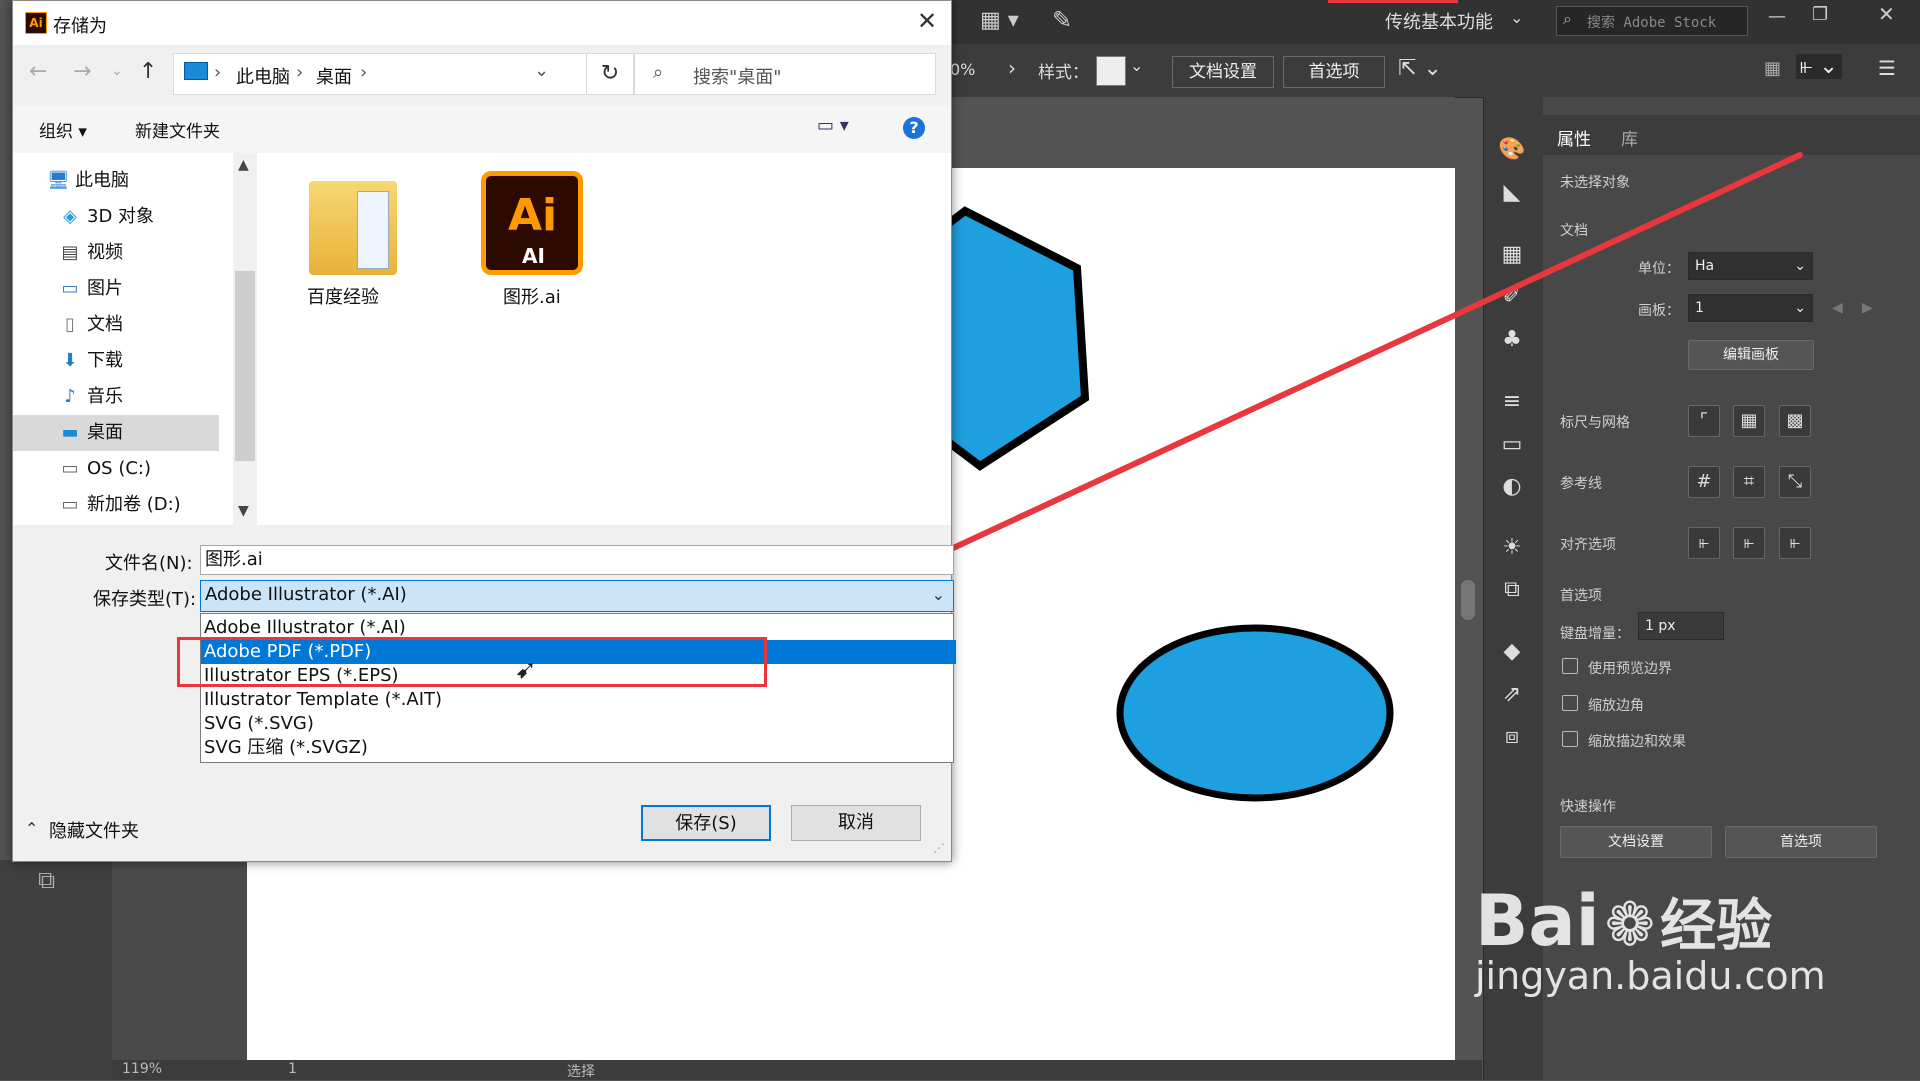 Image resolution: width=1920 pixels, height=1081 pixels. I want to click on chevron-right-icon: ›, so click(1012, 68).